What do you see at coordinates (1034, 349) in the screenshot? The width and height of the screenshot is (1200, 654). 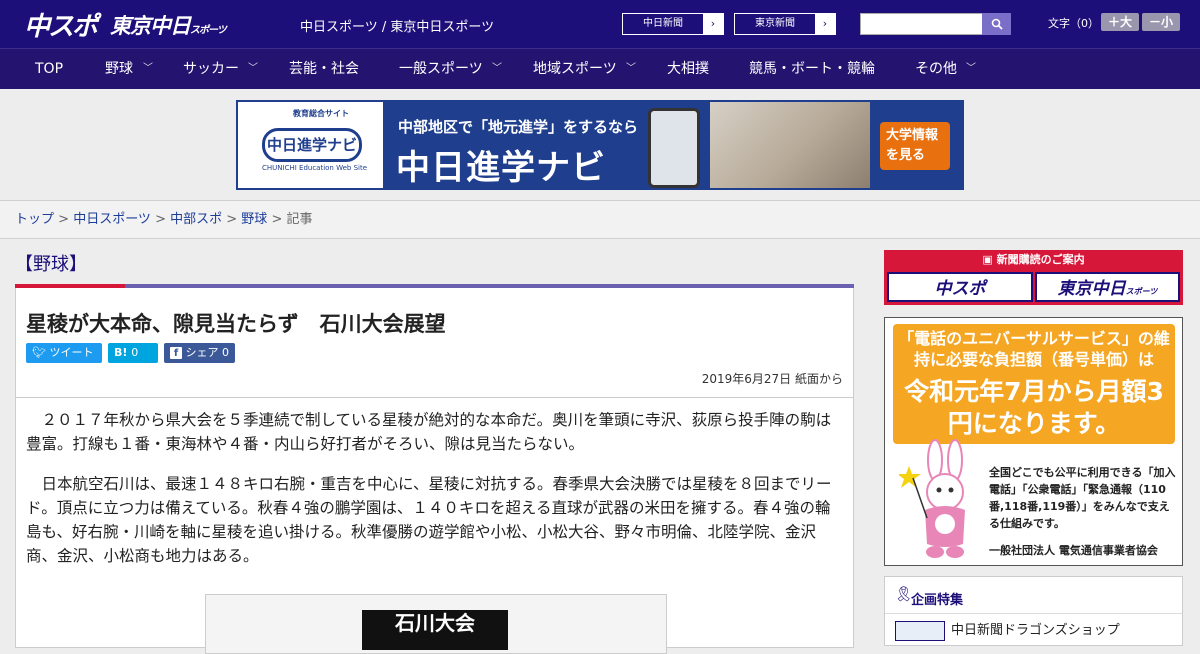 I see `ad-line1: 「電話のユニバーサルサービス」の維持に必要な負担額（番号単価）は` at bounding box center [1034, 349].